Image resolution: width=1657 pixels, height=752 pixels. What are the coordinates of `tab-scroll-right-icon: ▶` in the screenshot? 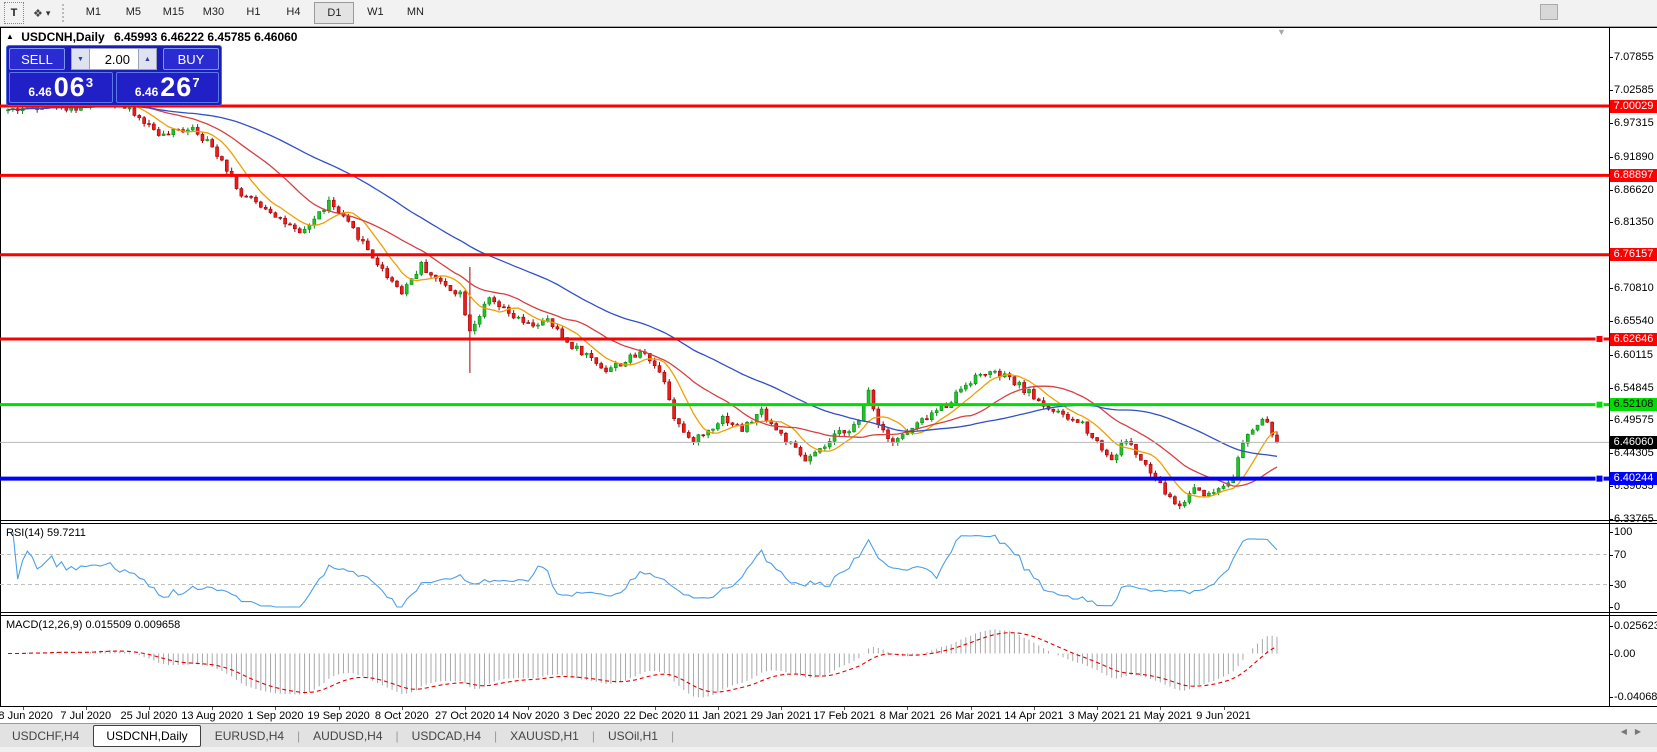 It's located at (1642, 731).